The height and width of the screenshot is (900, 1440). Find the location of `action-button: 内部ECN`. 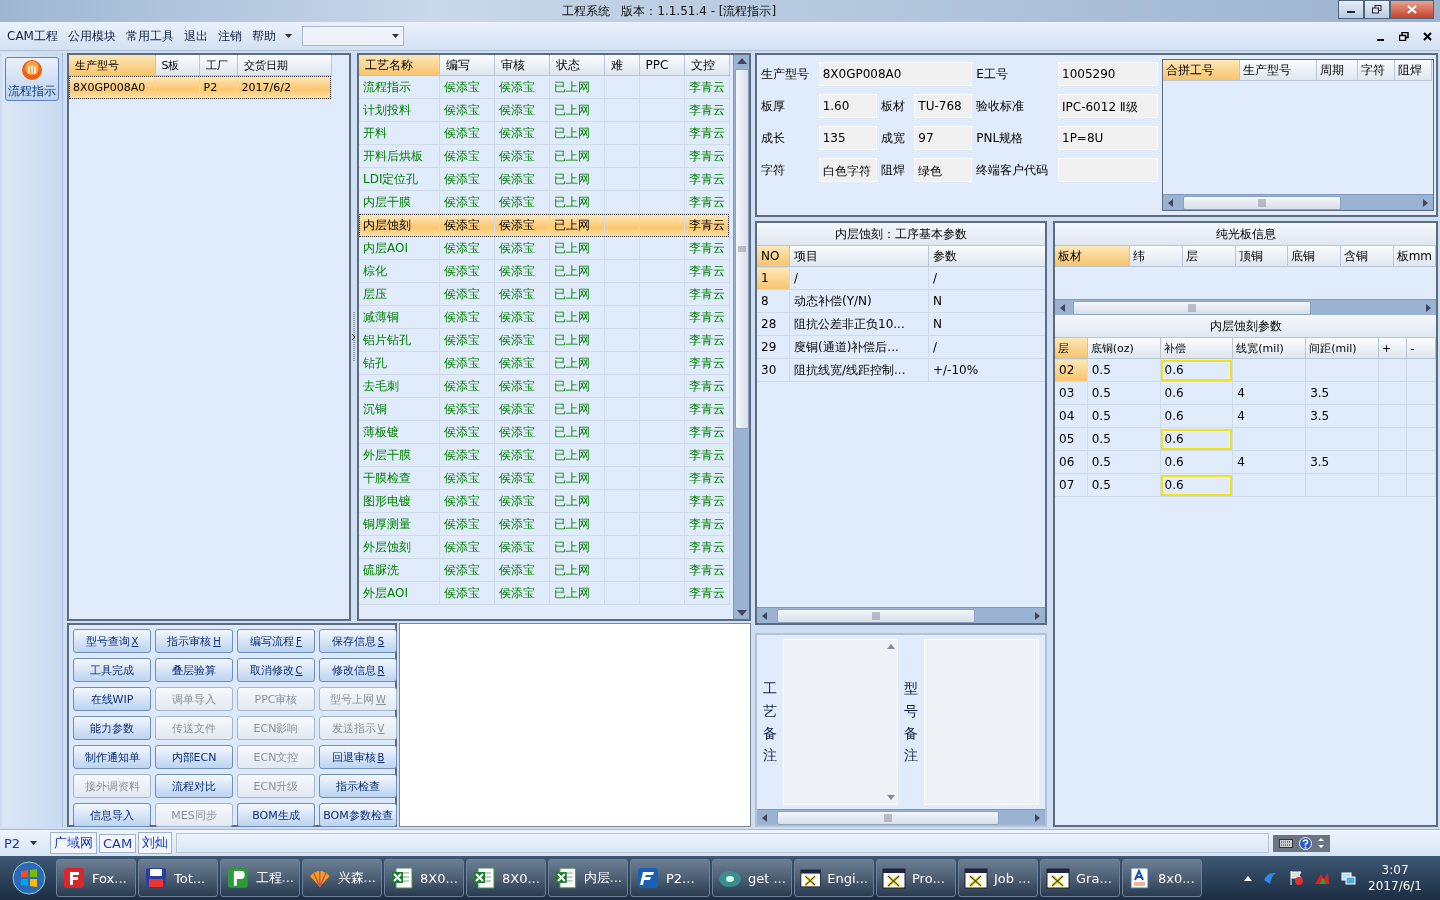

action-button: 内部ECN is located at coordinates (194, 757).